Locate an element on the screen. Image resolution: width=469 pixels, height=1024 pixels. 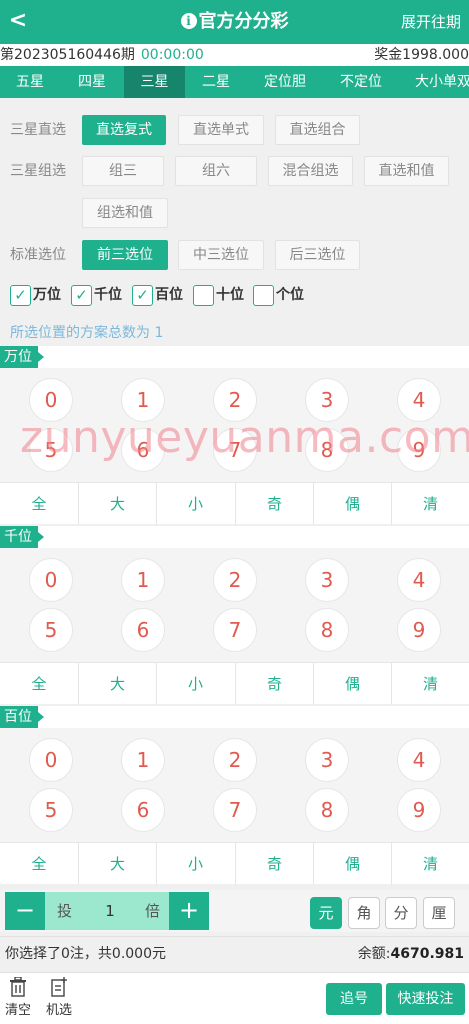
position-qian: ✓ 千位 is located at coordinates (101, 295).